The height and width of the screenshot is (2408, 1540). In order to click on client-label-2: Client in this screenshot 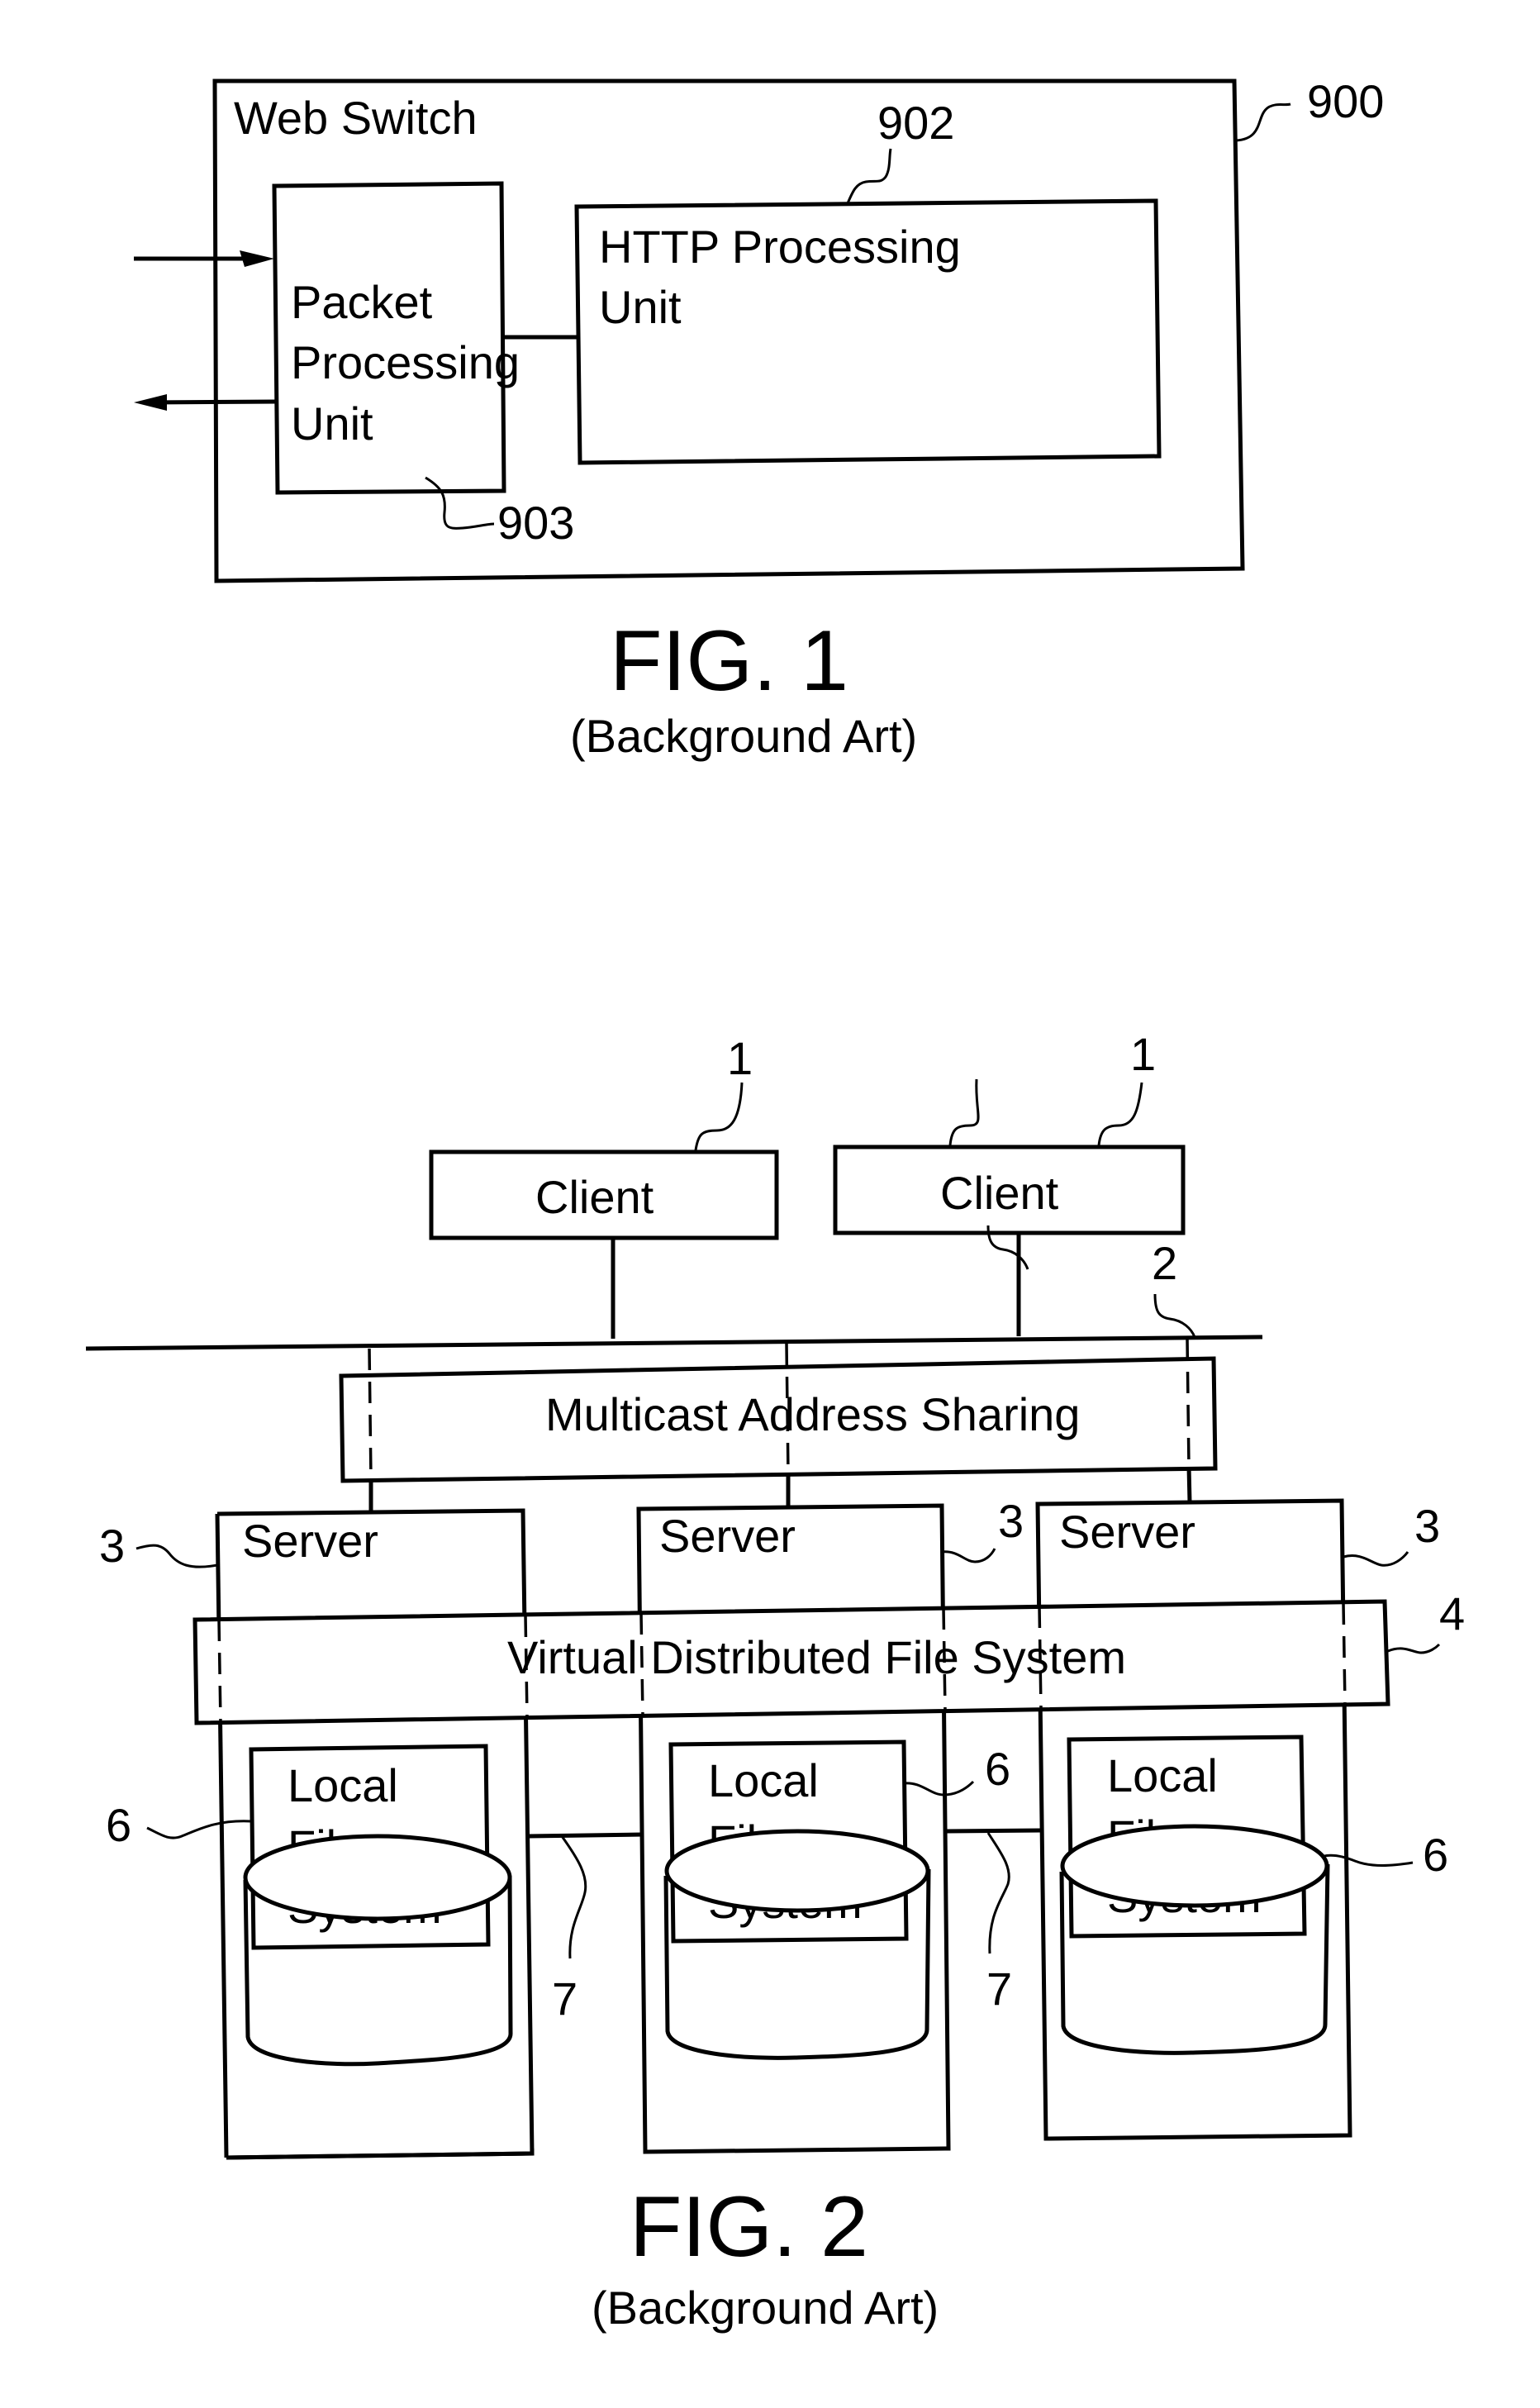, I will do `click(999, 1193)`.